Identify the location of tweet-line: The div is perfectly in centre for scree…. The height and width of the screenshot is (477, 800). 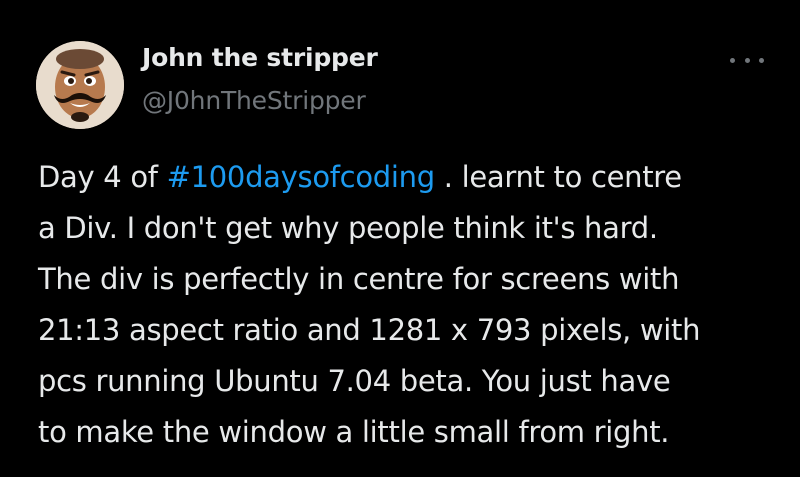
(359, 279).